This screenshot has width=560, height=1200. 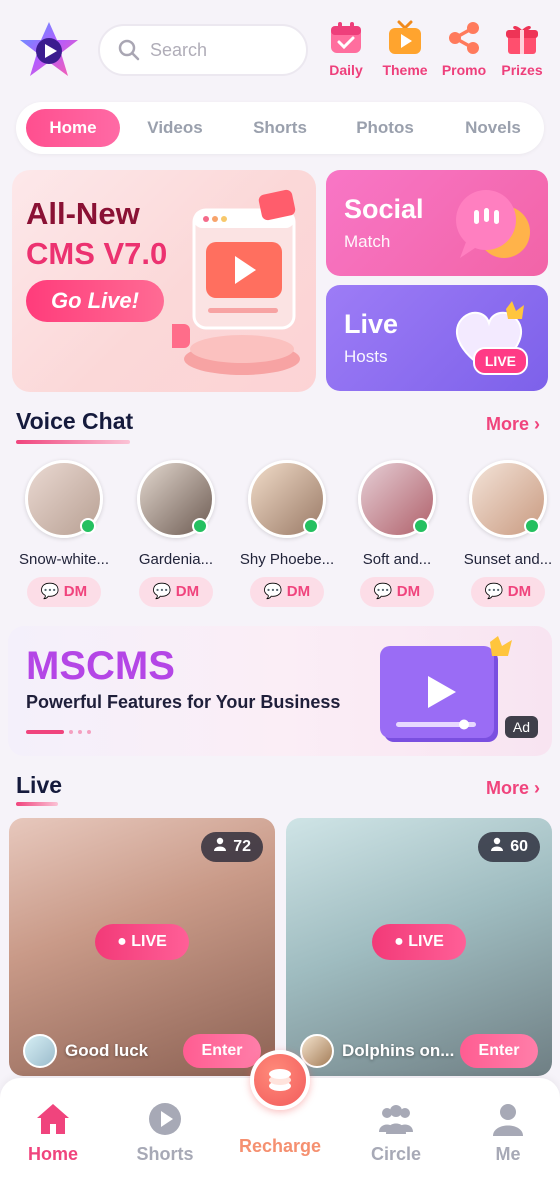 What do you see at coordinates (367, 241) in the screenshot?
I see `social-card-subtitle: Match` at bounding box center [367, 241].